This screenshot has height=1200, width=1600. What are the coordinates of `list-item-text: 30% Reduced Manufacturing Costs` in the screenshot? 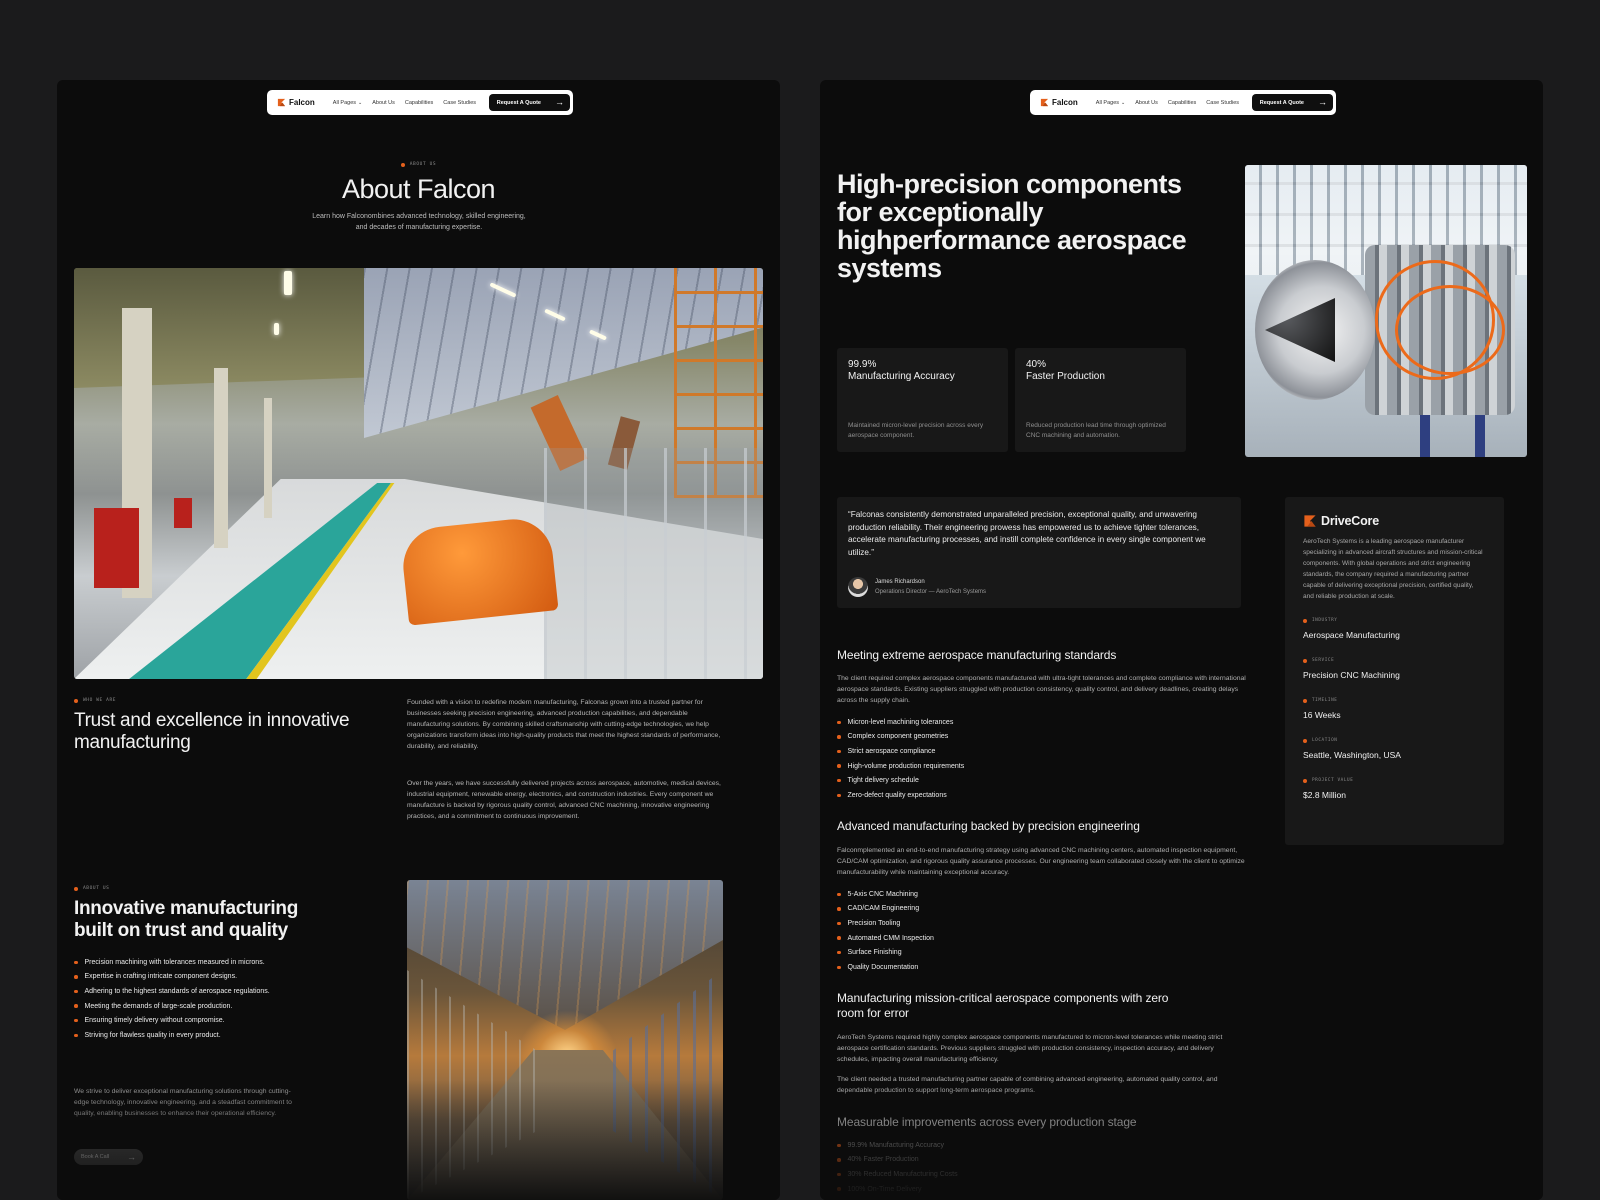 It's located at (902, 1174).